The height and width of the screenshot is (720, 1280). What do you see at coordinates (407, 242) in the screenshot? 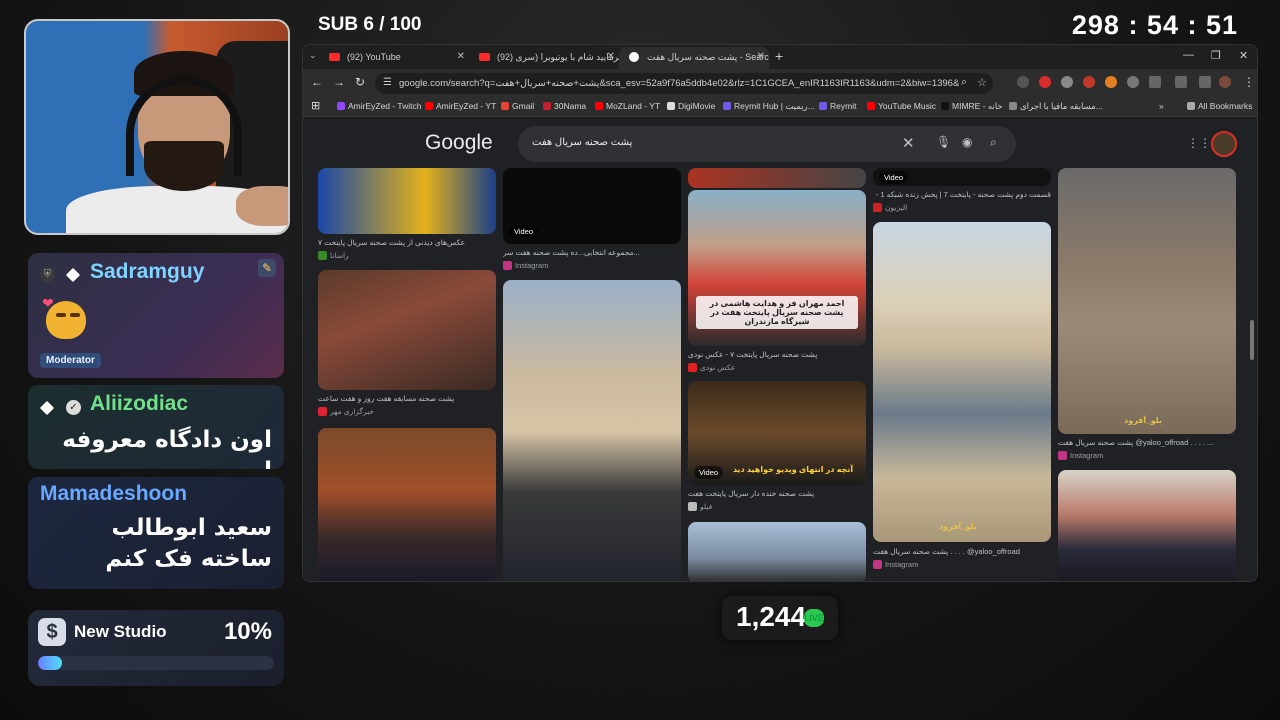
I see `result-caption: عکس‌های دیدنی از پشت صحنه سریال پایتخت ۷` at bounding box center [407, 242].